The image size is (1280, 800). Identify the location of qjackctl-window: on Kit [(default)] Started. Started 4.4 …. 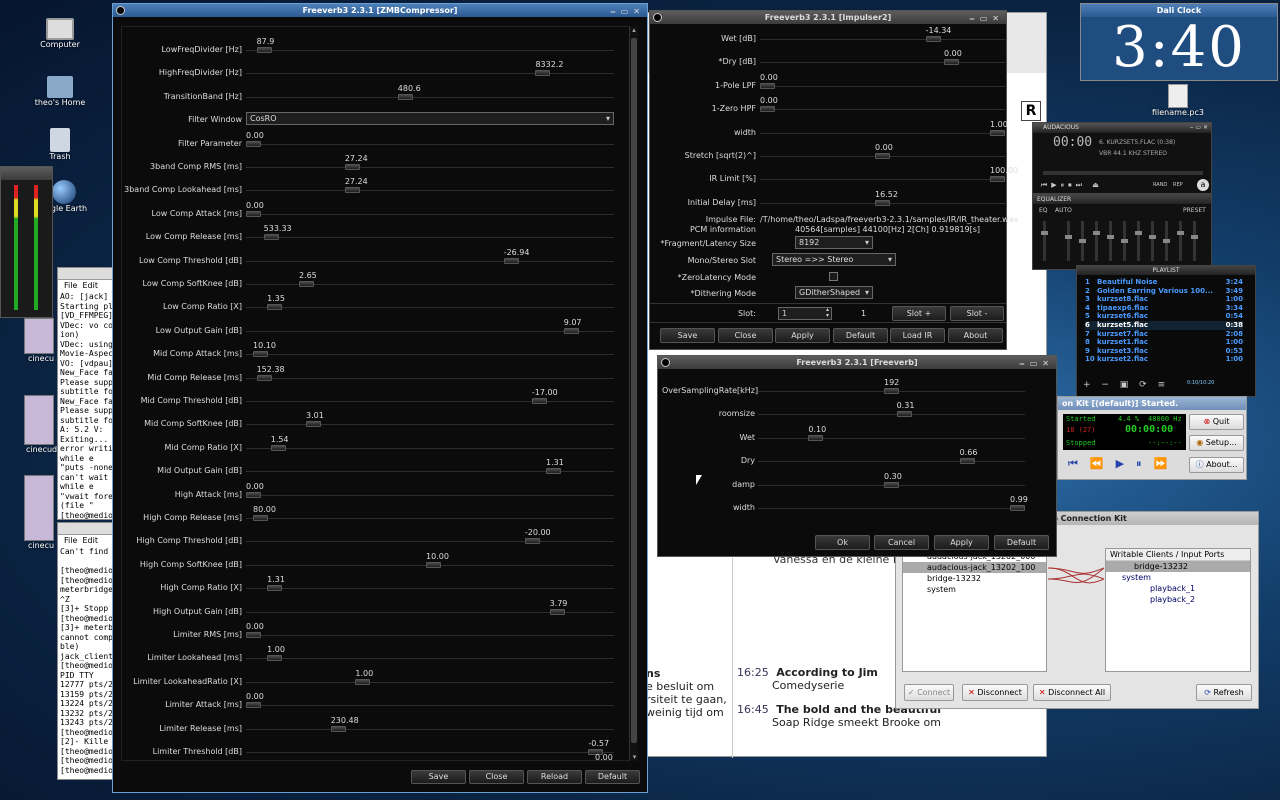
(1152, 438).